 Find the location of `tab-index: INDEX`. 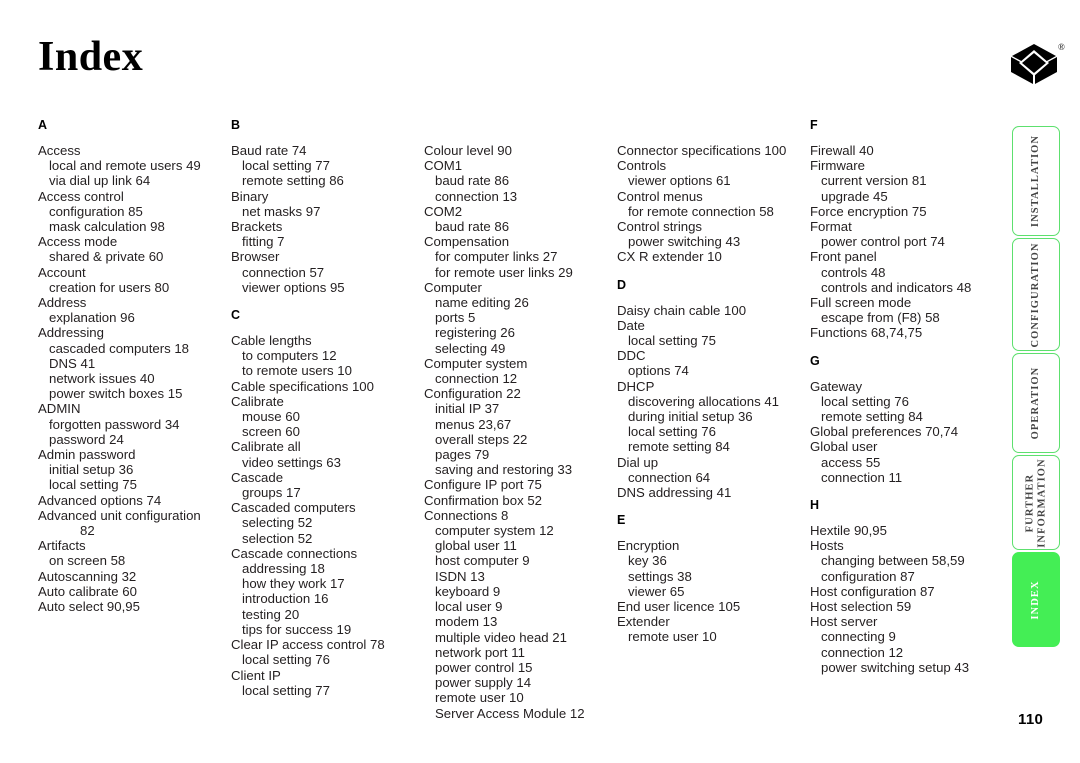

tab-index: INDEX is located at coordinates (1036, 599).